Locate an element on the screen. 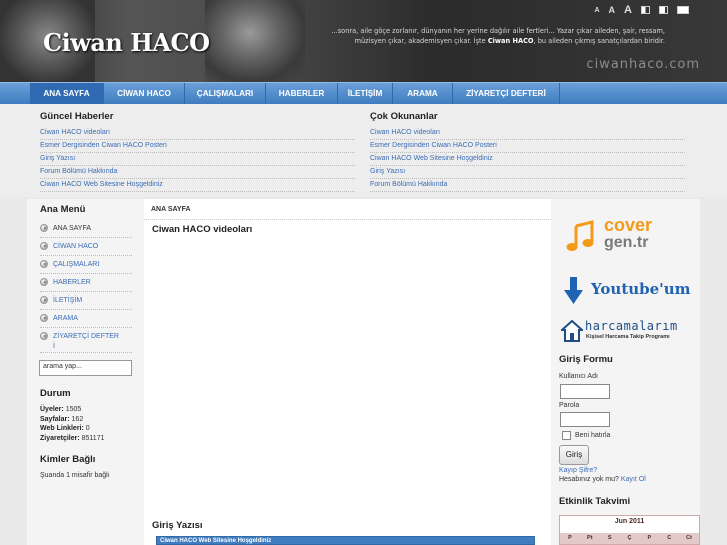 The height and width of the screenshot is (545, 727). nav-haberler: HABERLER is located at coordinates (302, 93).